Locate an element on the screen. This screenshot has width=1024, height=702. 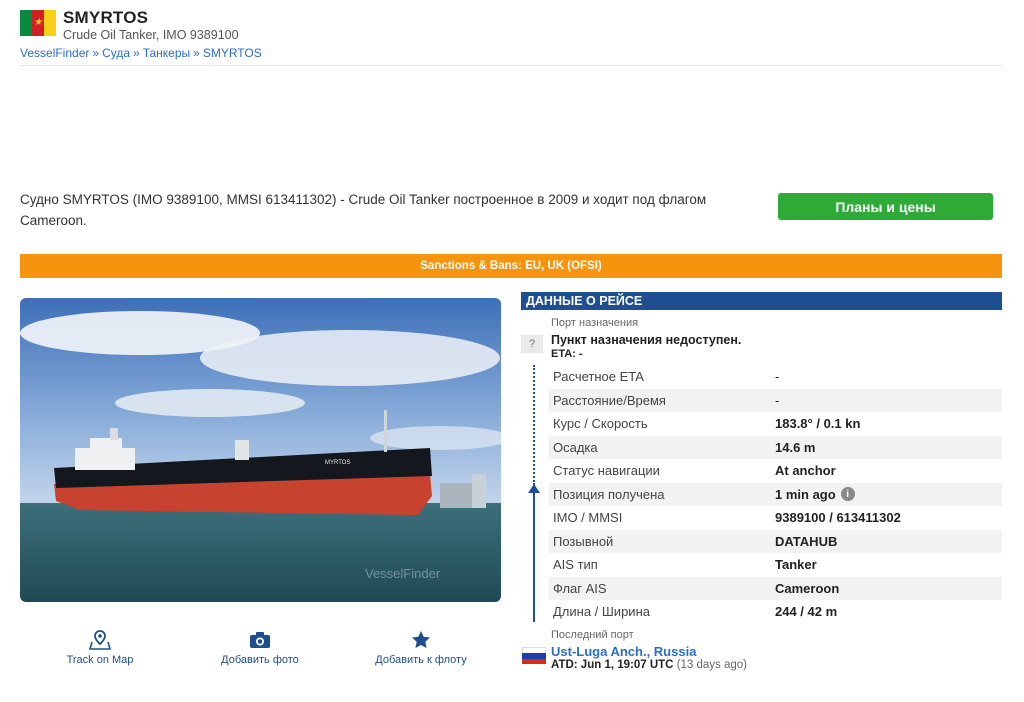
table-row: Расчетное ETA - is located at coordinates (775, 377).